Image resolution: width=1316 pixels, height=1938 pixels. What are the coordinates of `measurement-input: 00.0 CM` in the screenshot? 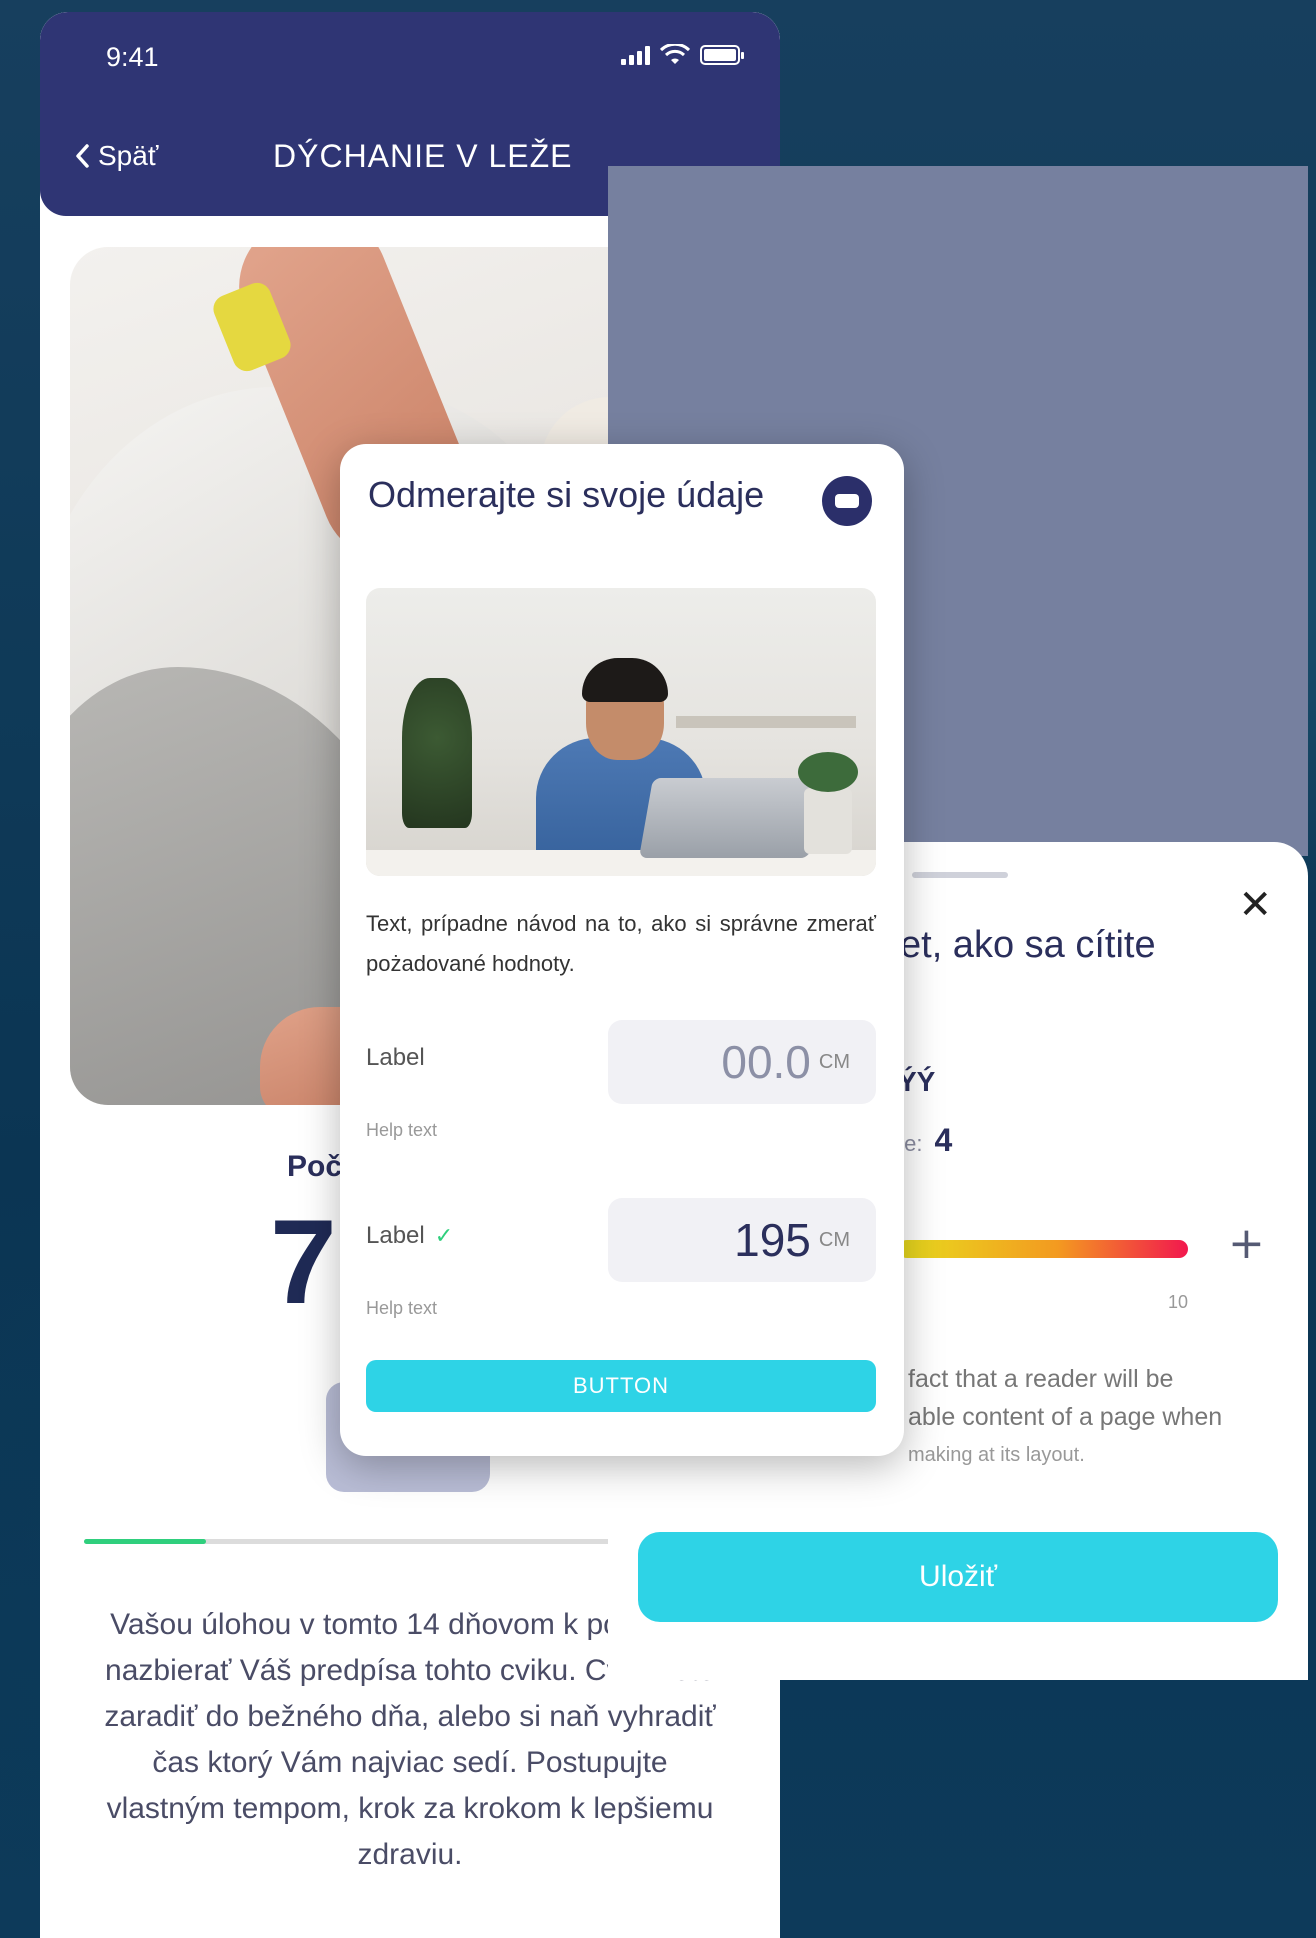 It's located at (742, 1062).